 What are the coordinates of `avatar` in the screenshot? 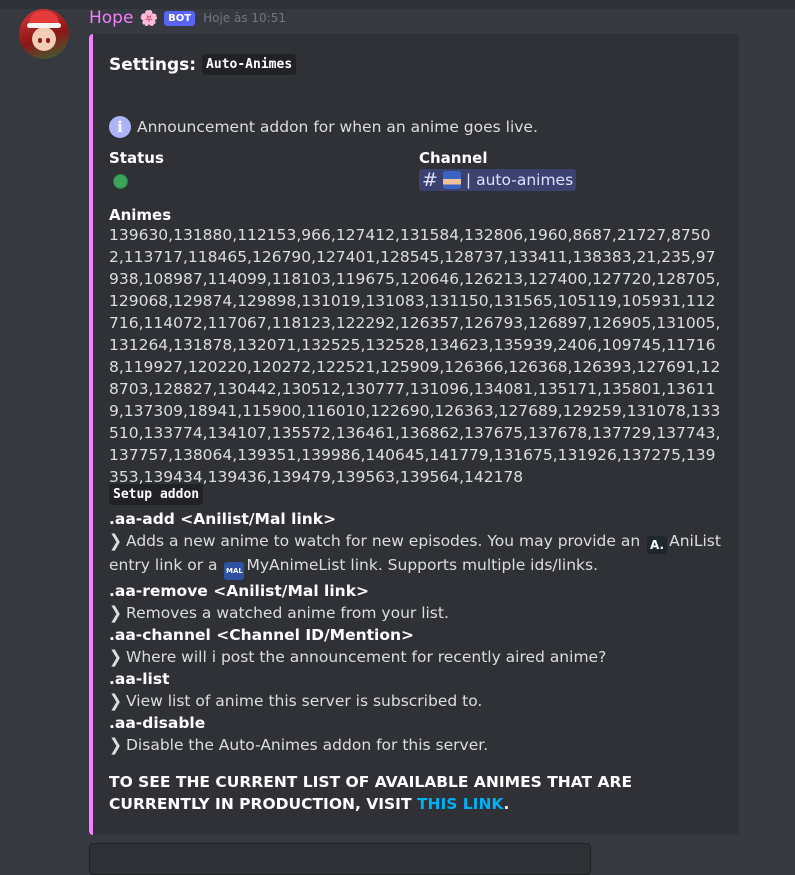 It's located at (44, 34).